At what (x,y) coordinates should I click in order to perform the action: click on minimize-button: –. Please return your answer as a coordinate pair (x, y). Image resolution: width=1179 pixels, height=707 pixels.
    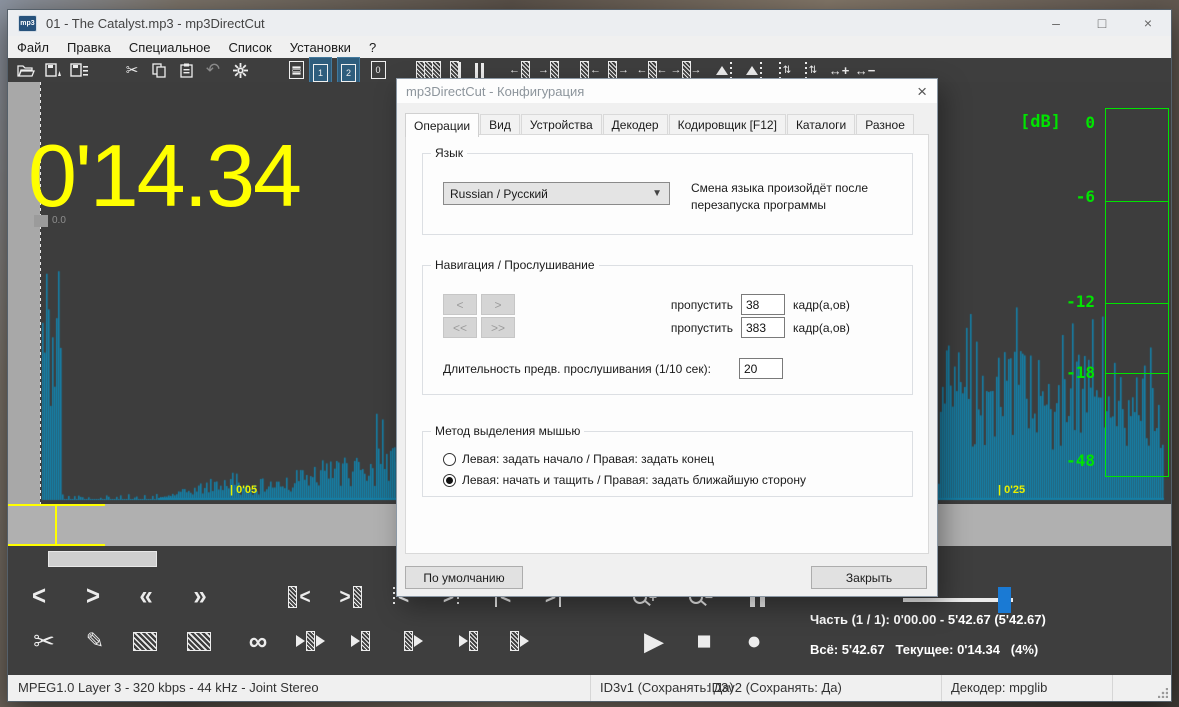
    Looking at the image, I should click on (1056, 23).